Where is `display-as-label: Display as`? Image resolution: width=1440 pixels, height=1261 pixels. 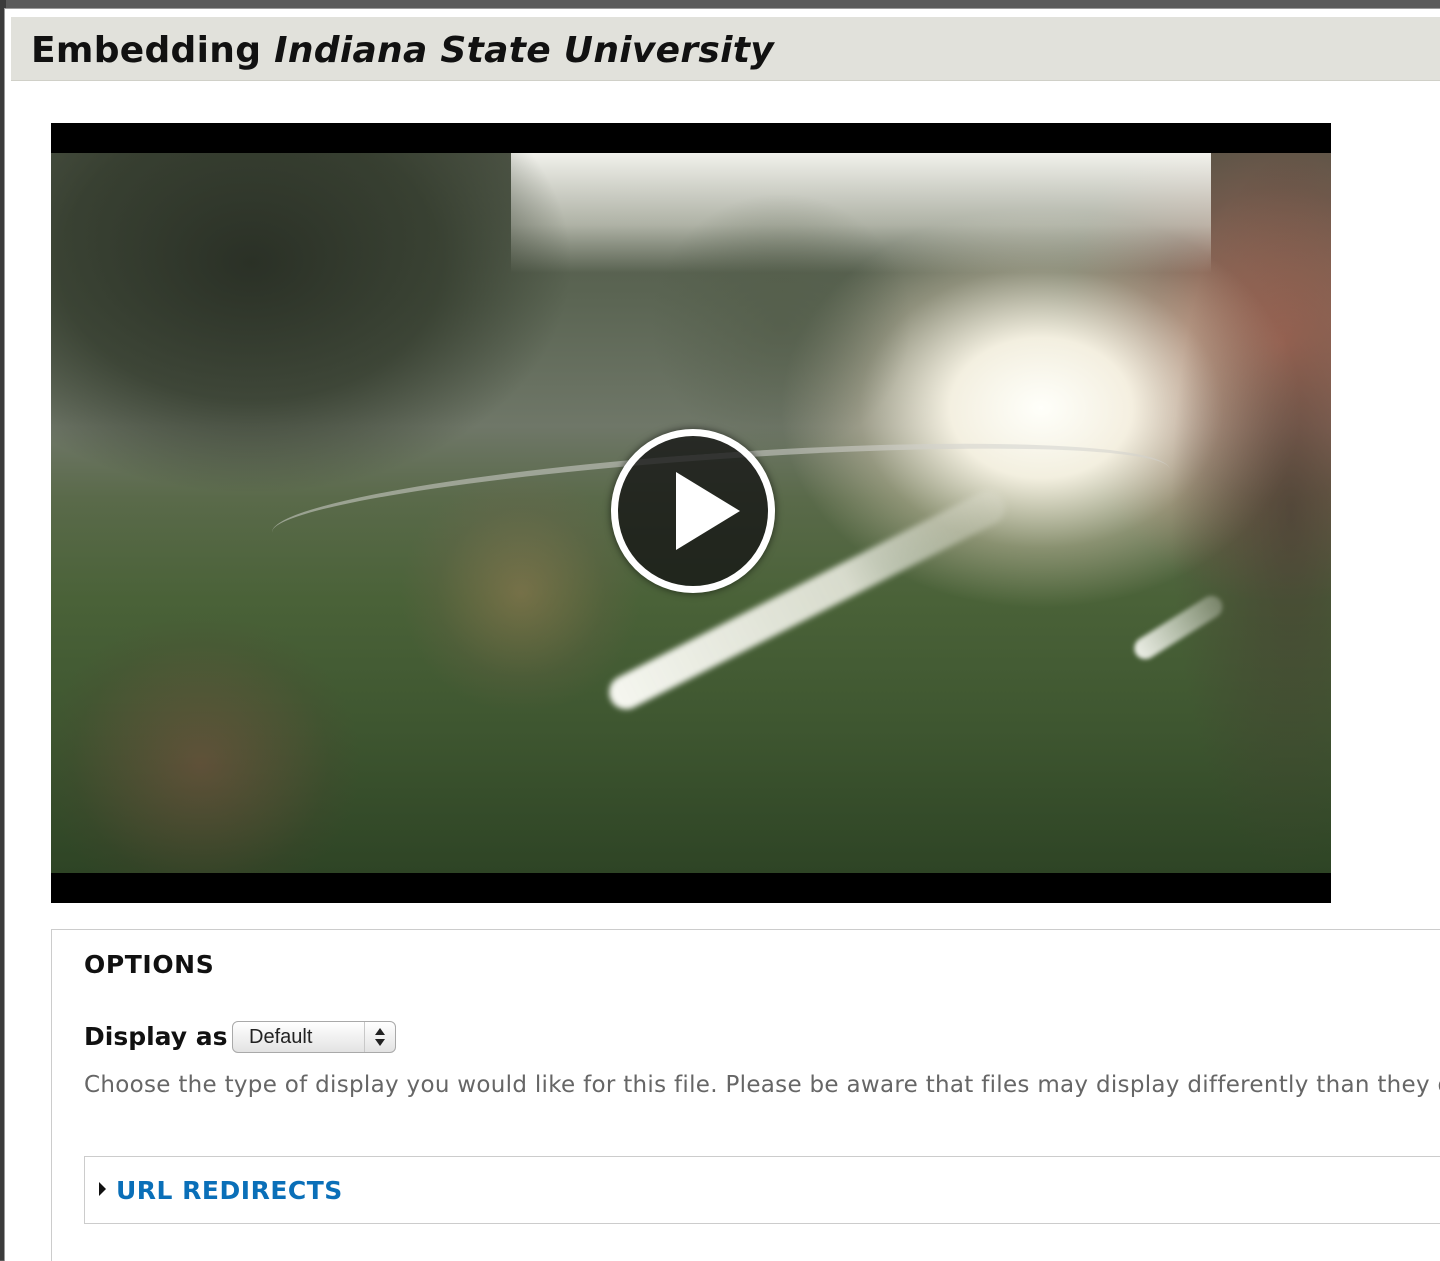 display-as-label: Display as is located at coordinates (156, 1036).